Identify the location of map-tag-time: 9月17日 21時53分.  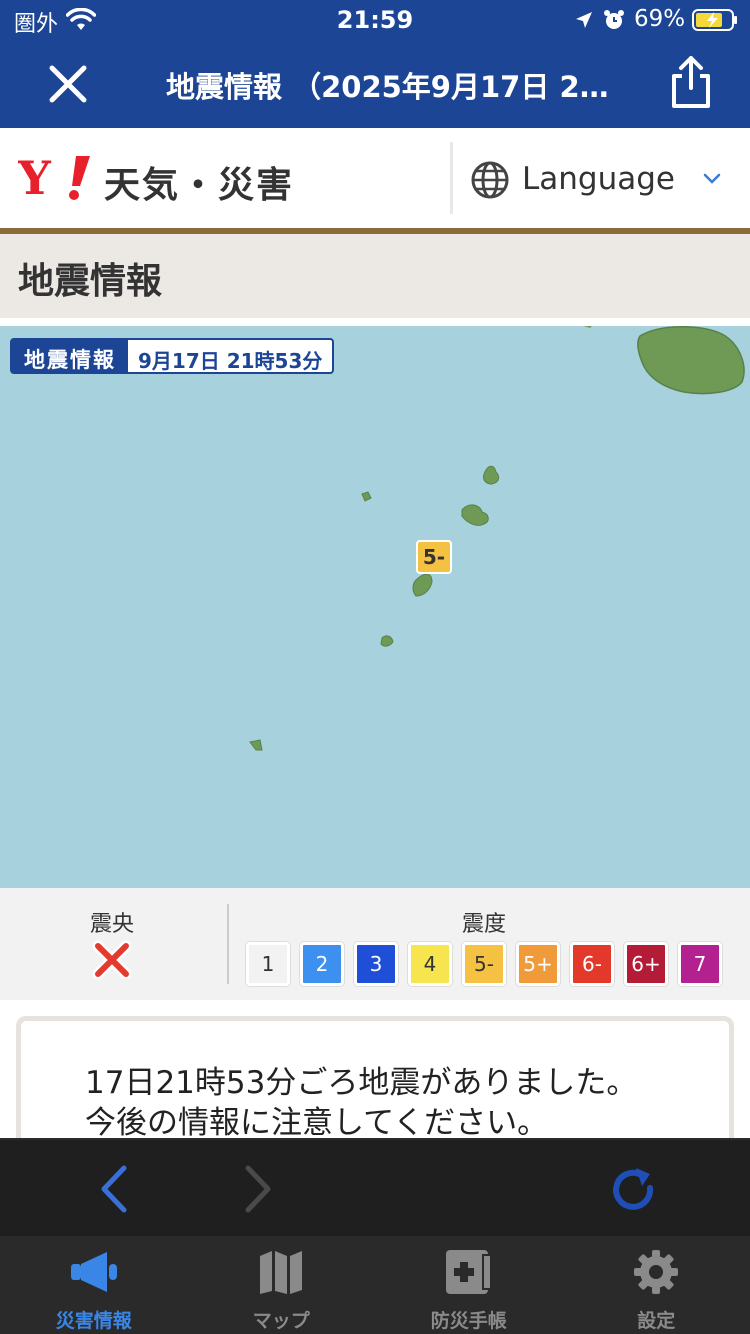
(230, 361).